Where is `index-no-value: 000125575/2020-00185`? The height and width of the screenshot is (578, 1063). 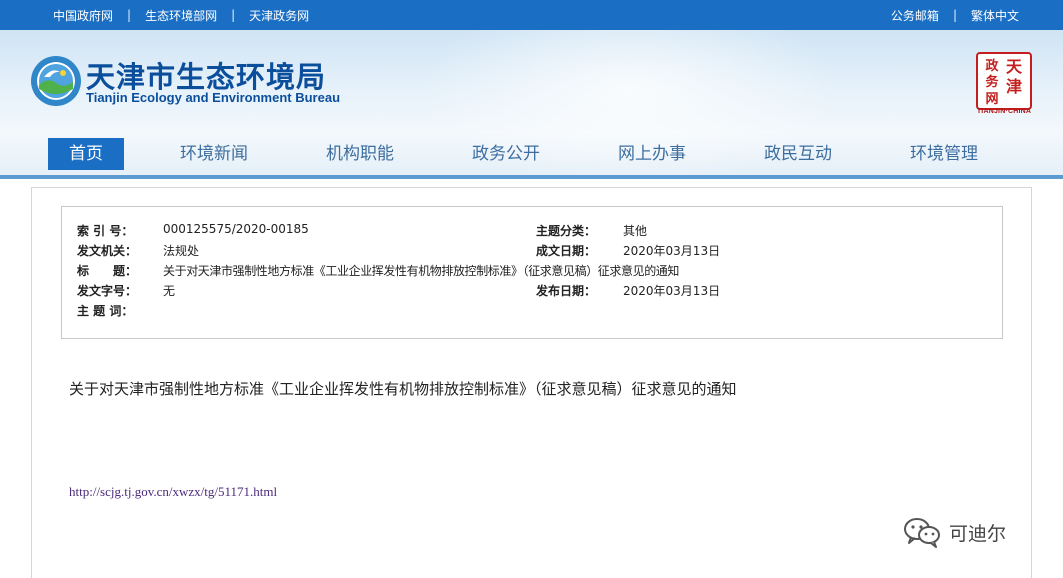 index-no-value: 000125575/2020-00185 is located at coordinates (236, 229).